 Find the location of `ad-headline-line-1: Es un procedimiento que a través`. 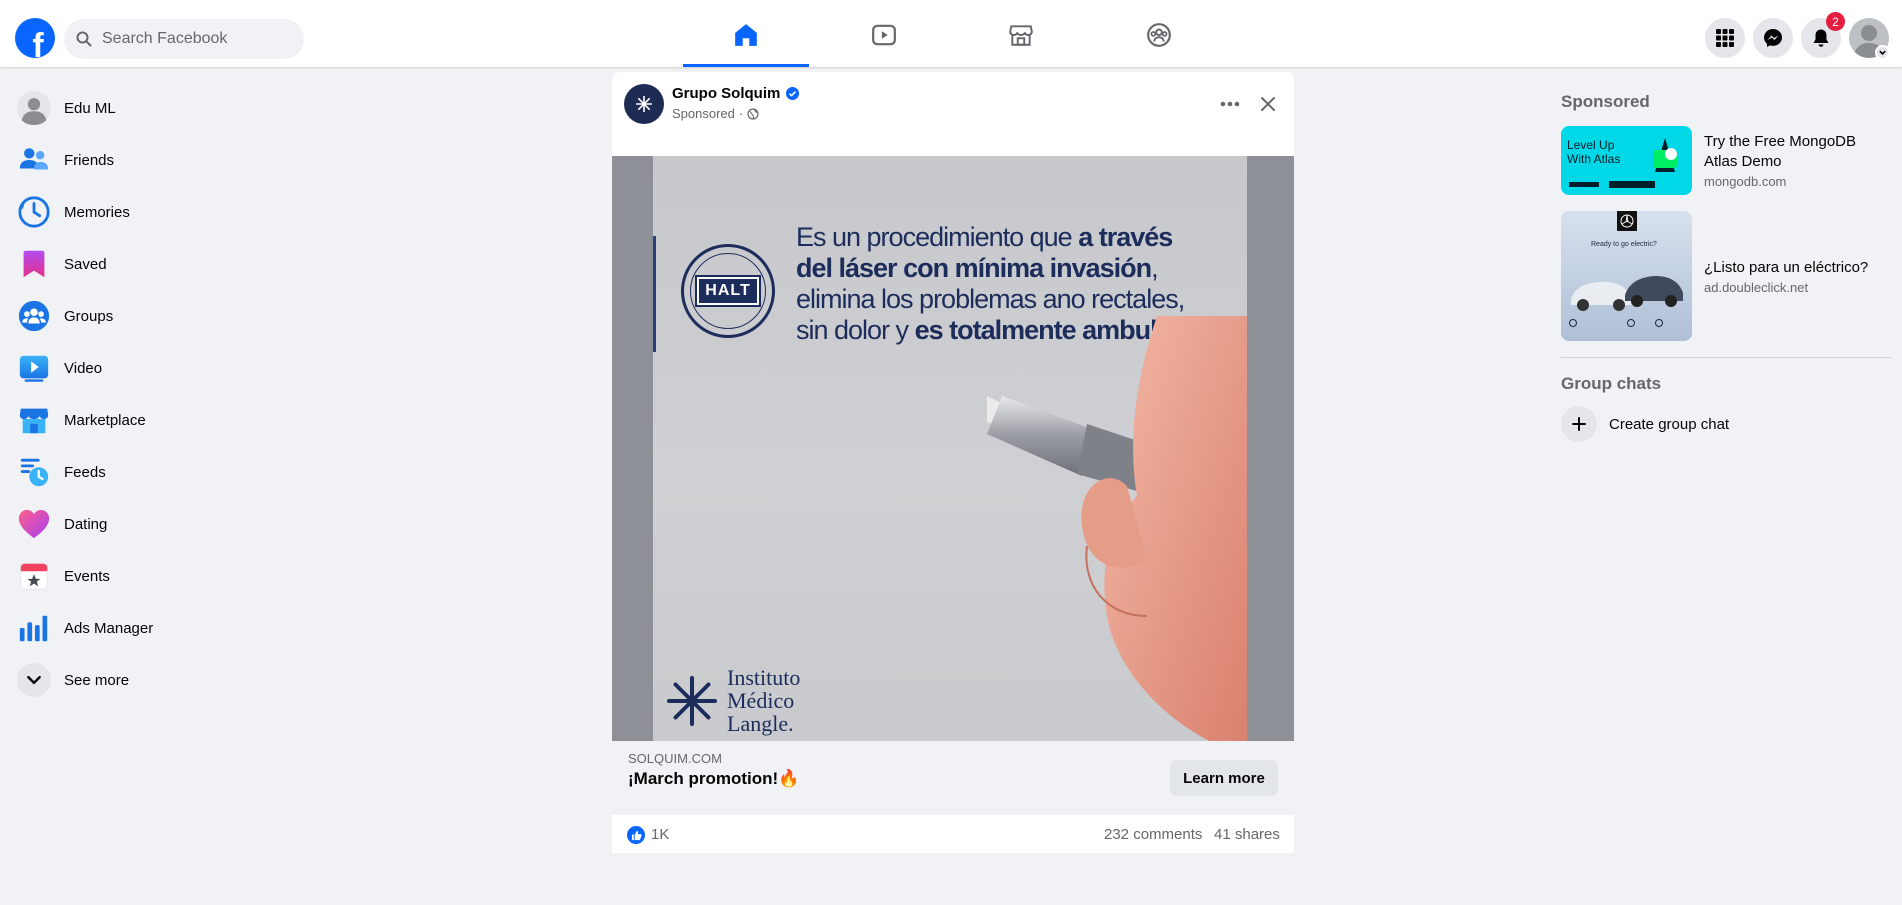

ad-headline-line-1: Es un procedimiento que a través is located at coordinates (1016, 237).